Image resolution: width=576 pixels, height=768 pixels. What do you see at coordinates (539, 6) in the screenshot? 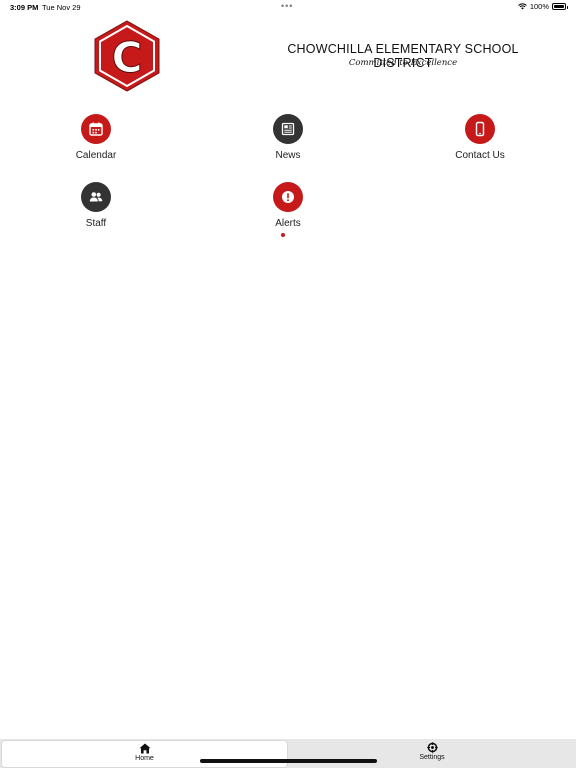
I see `battery-percent: 100%` at bounding box center [539, 6].